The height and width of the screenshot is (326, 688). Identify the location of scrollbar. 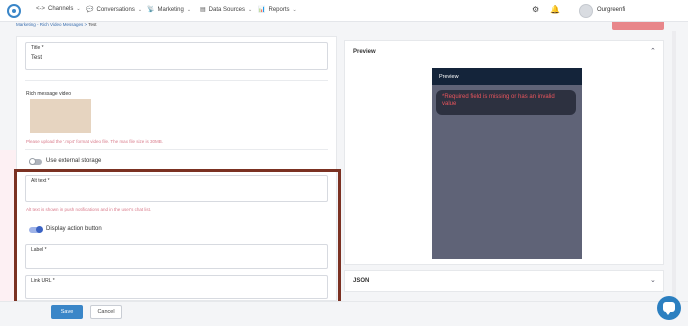
(674, 166).